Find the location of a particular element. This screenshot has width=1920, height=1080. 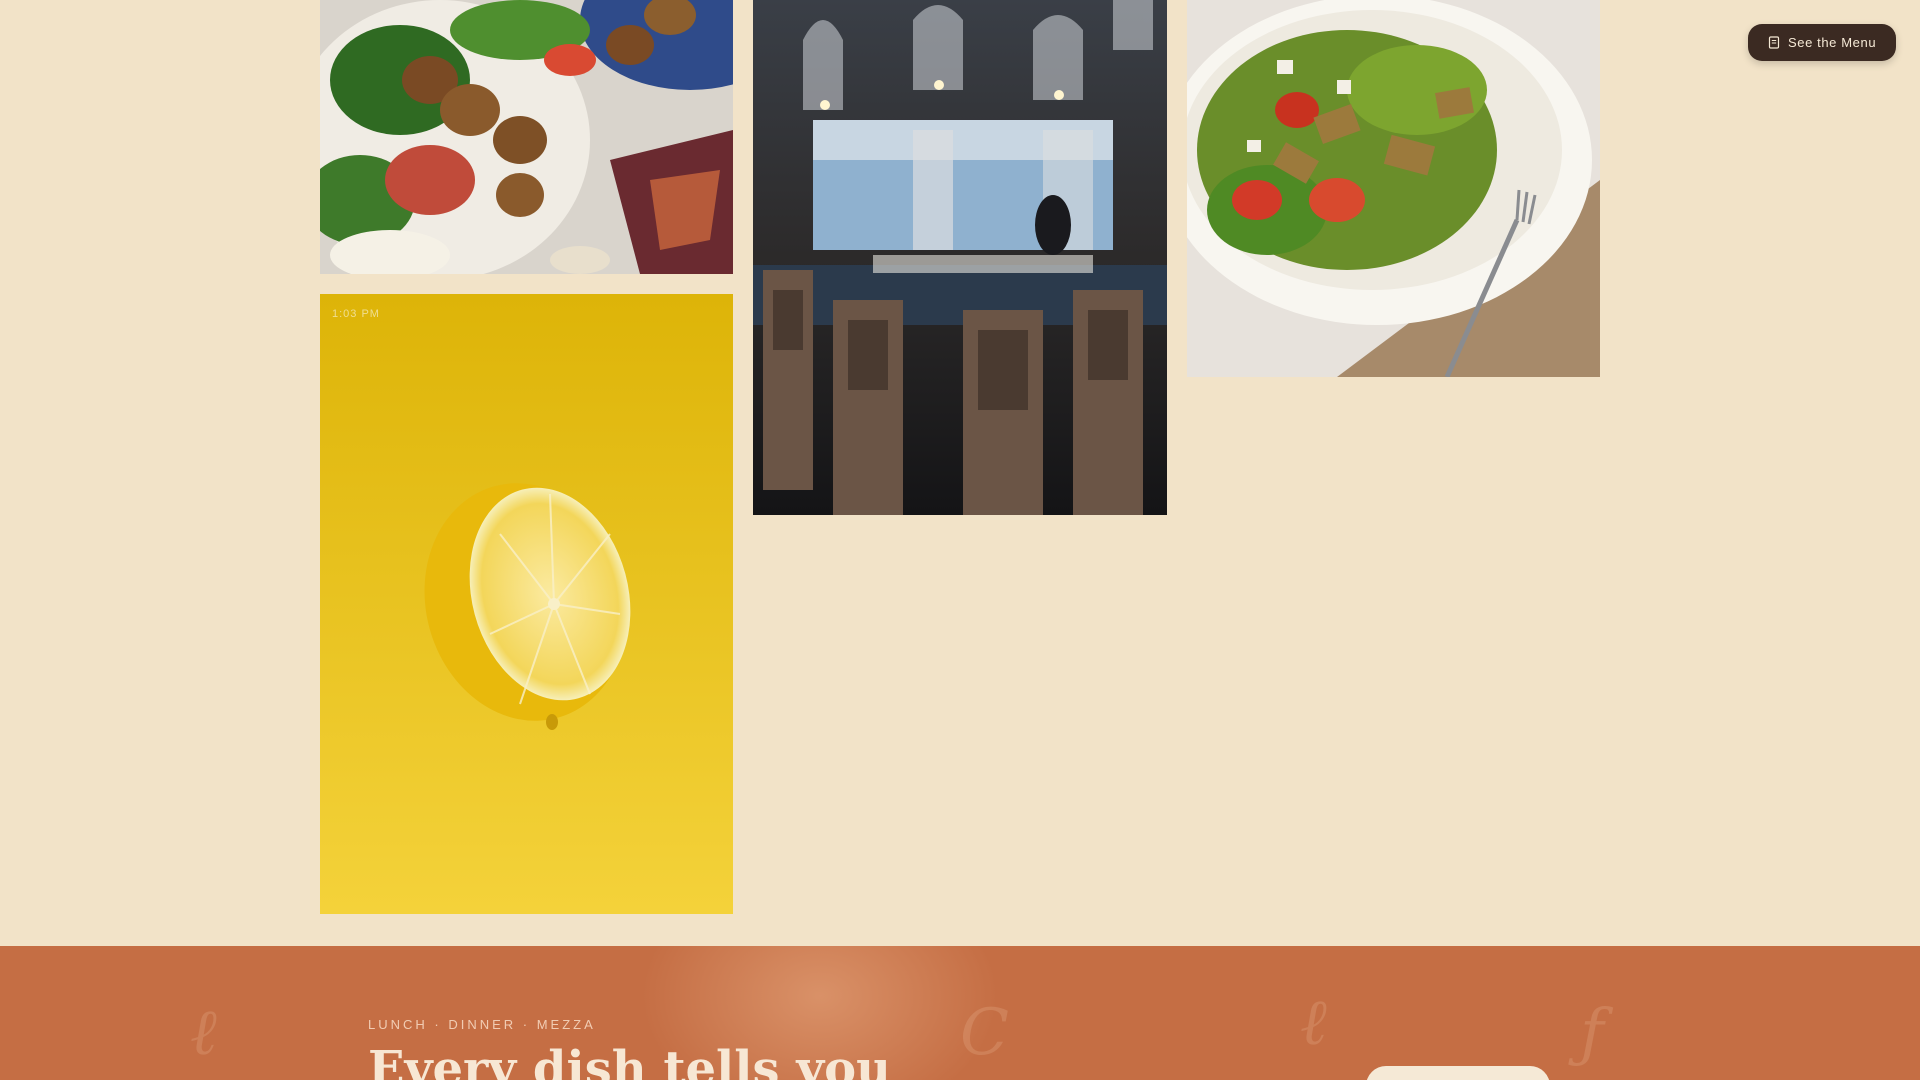

menu-book-icon is located at coordinates (1774, 42).